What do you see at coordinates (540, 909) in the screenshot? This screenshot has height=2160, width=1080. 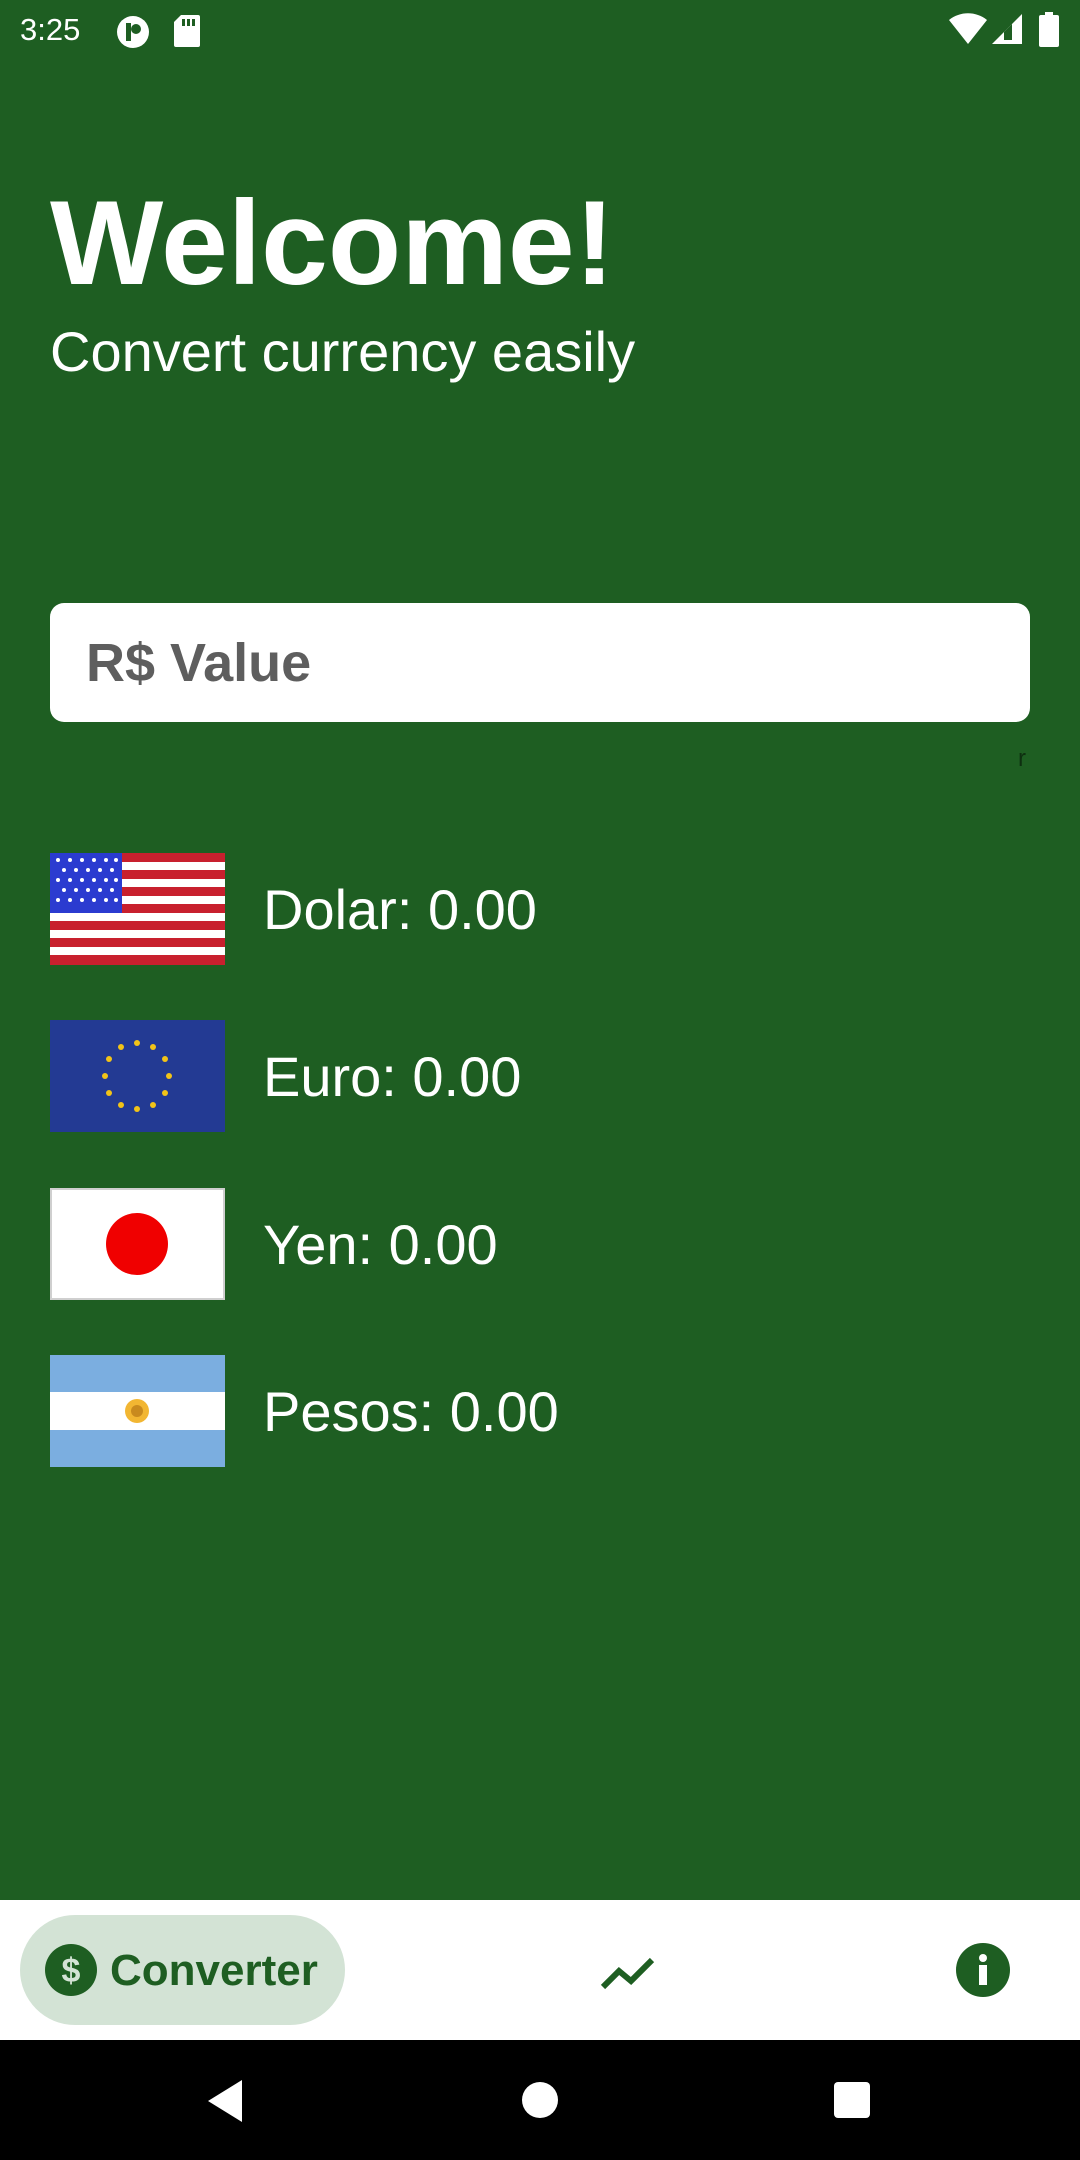 I see `currency-row-dolar: Dolar: 0.00` at bounding box center [540, 909].